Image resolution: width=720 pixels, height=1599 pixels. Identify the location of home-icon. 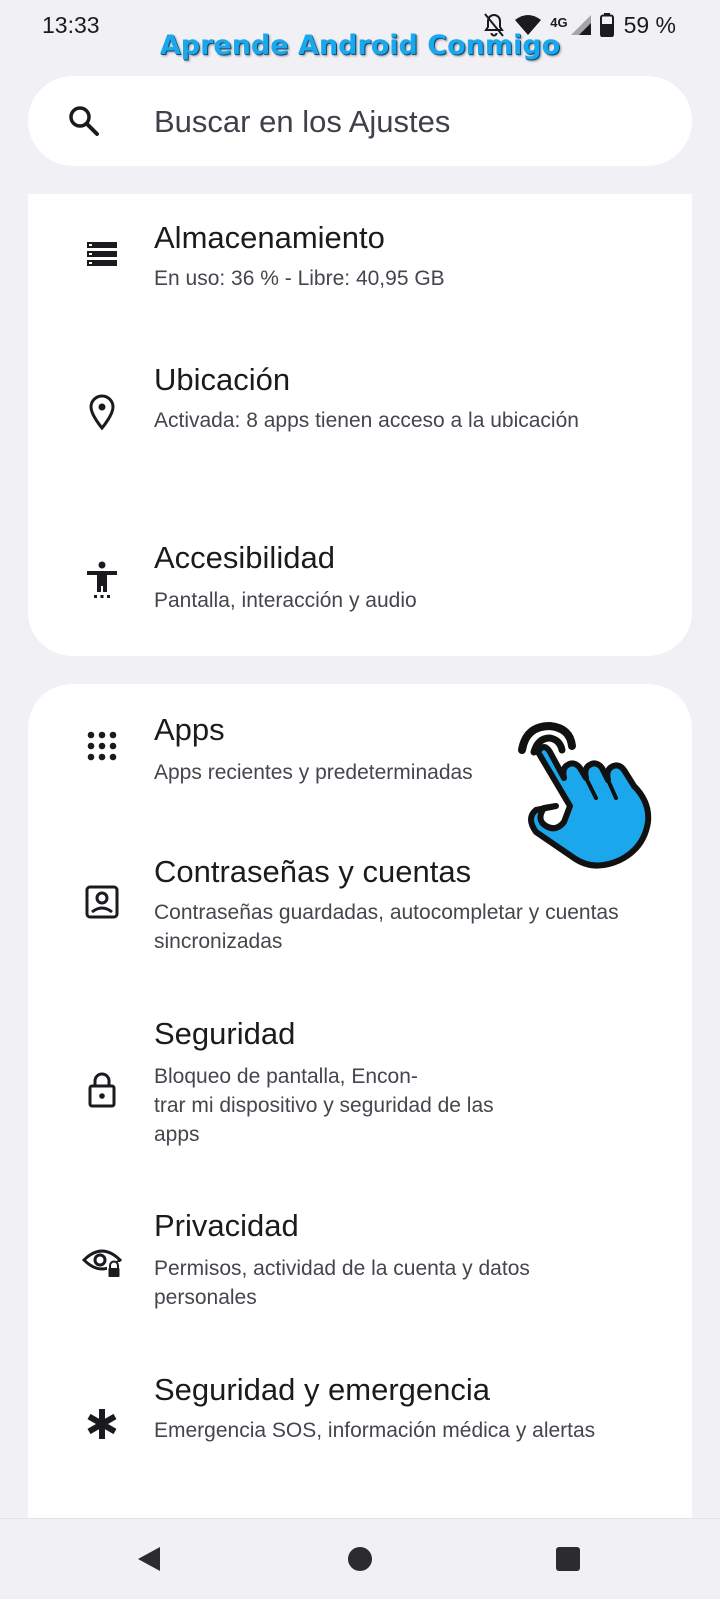
(360, 1559).